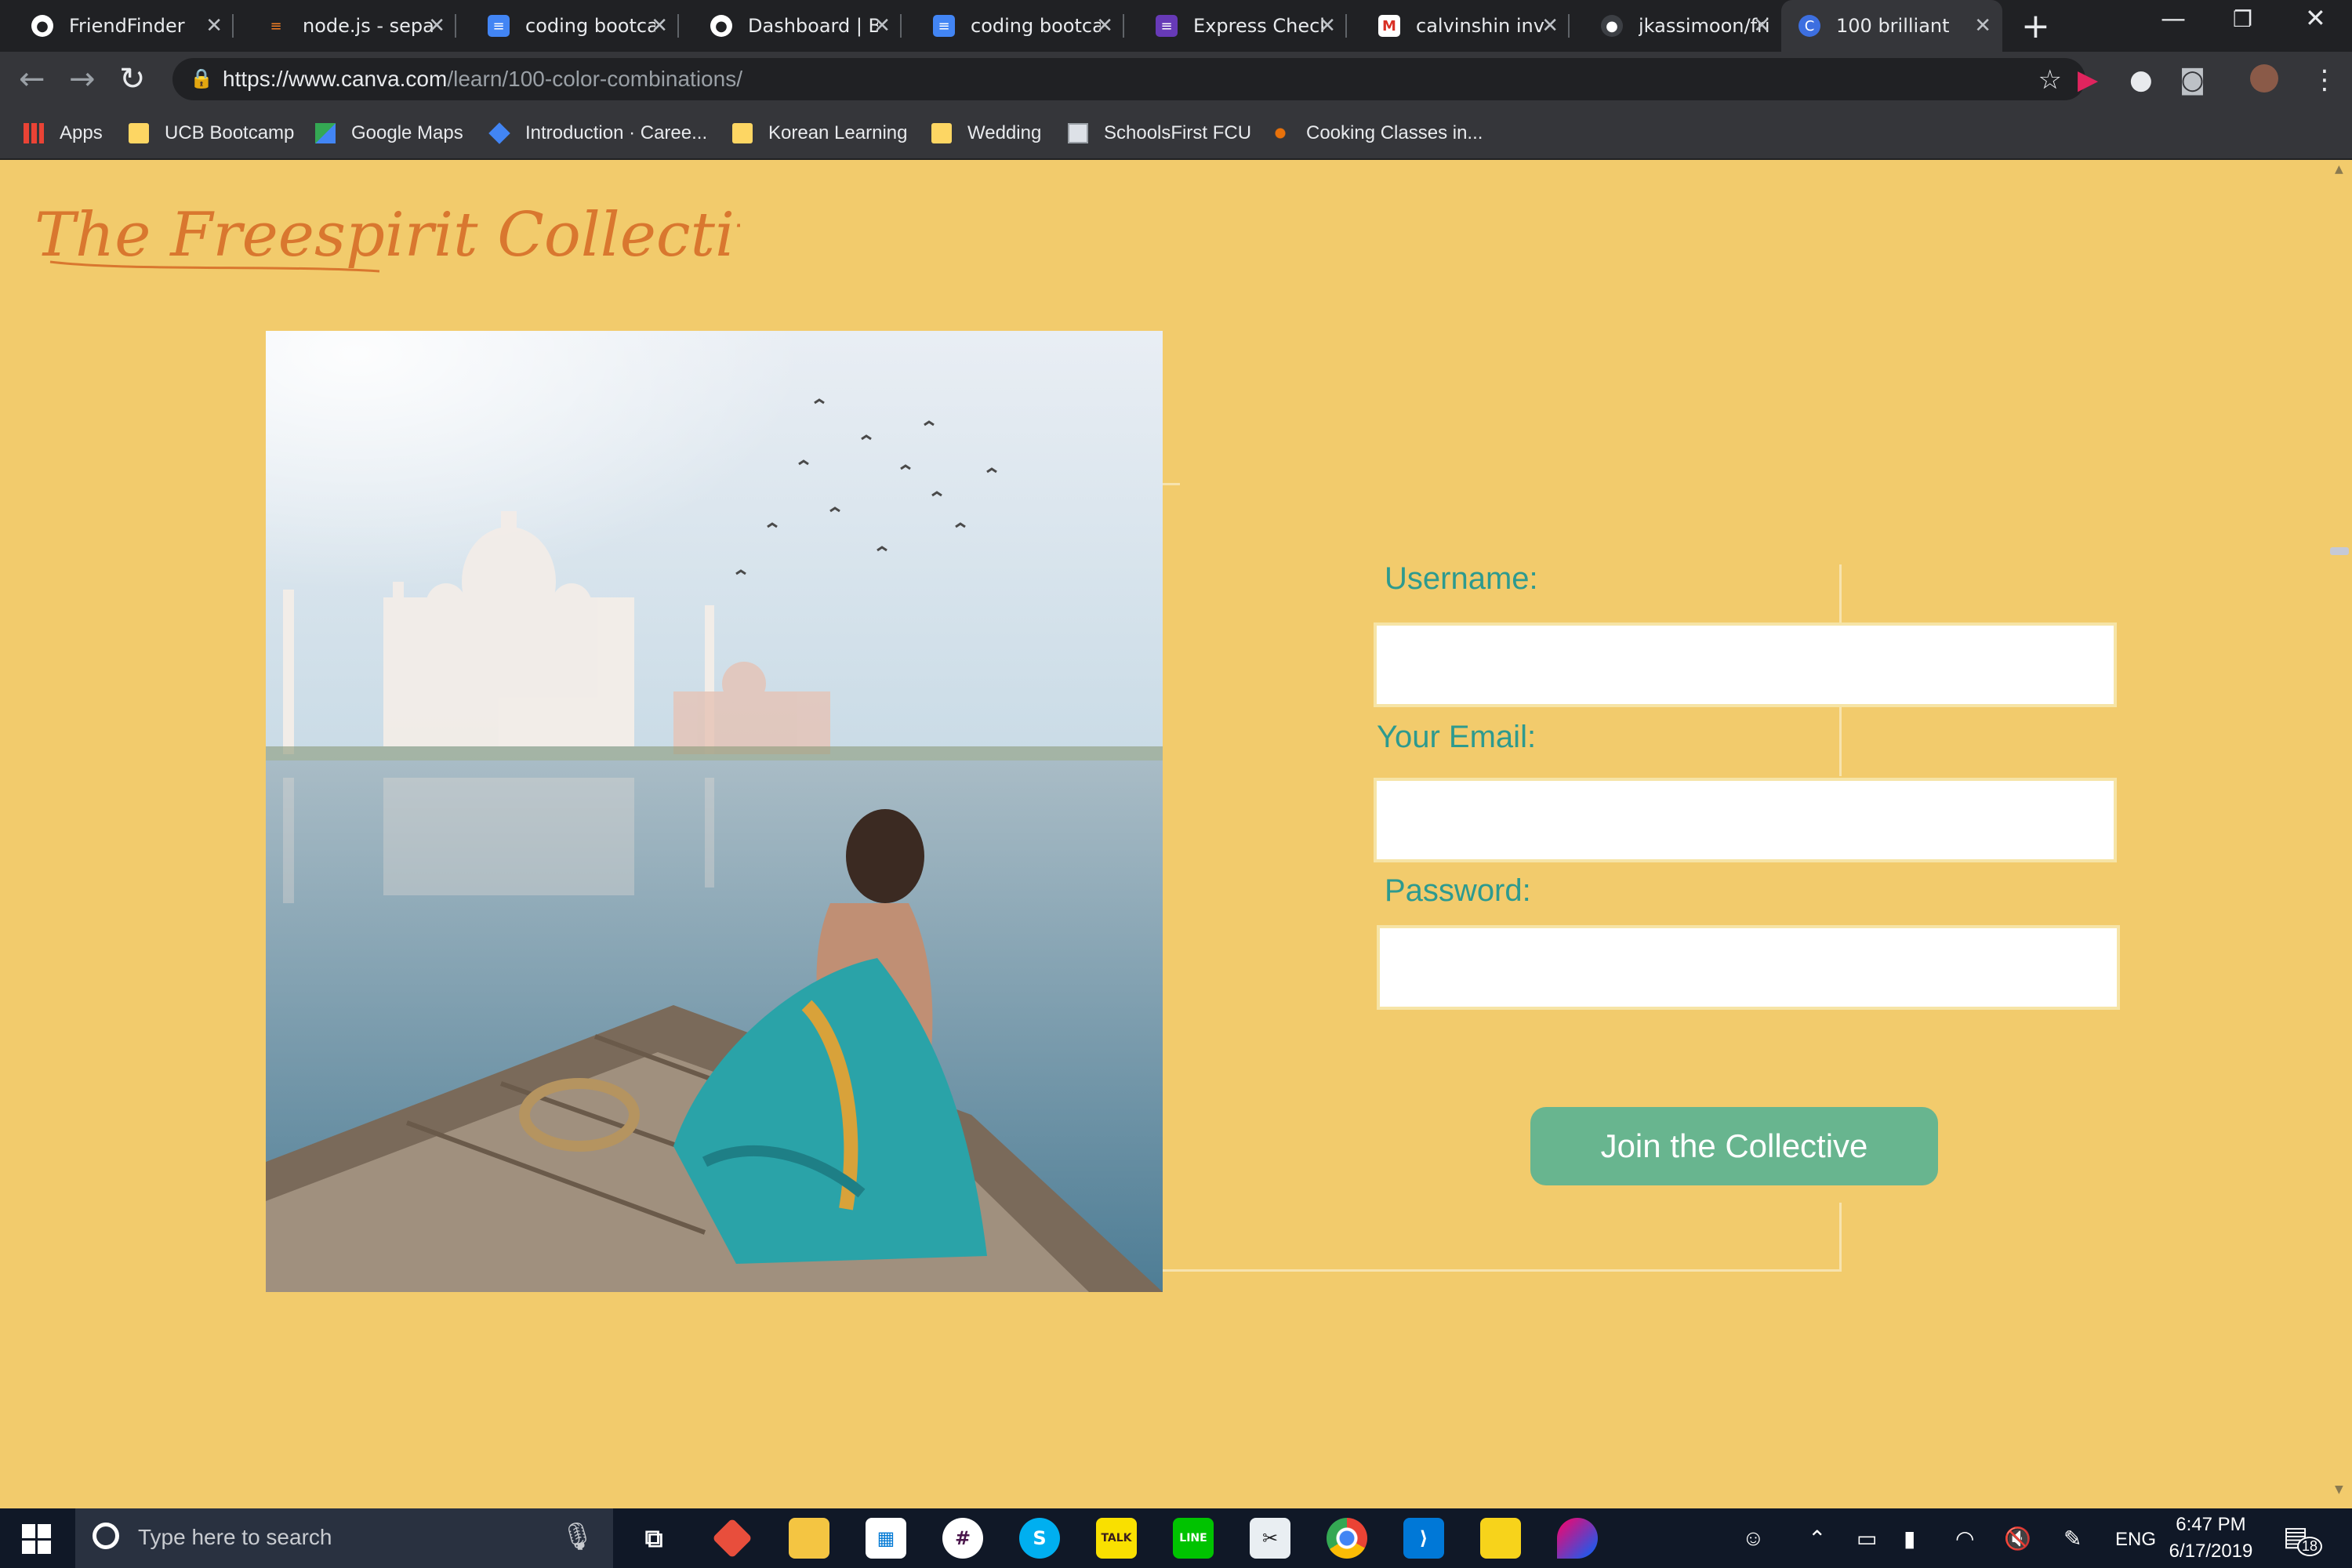  What do you see at coordinates (886, 1538) in the screenshot?
I see `store-icon: ▦` at bounding box center [886, 1538].